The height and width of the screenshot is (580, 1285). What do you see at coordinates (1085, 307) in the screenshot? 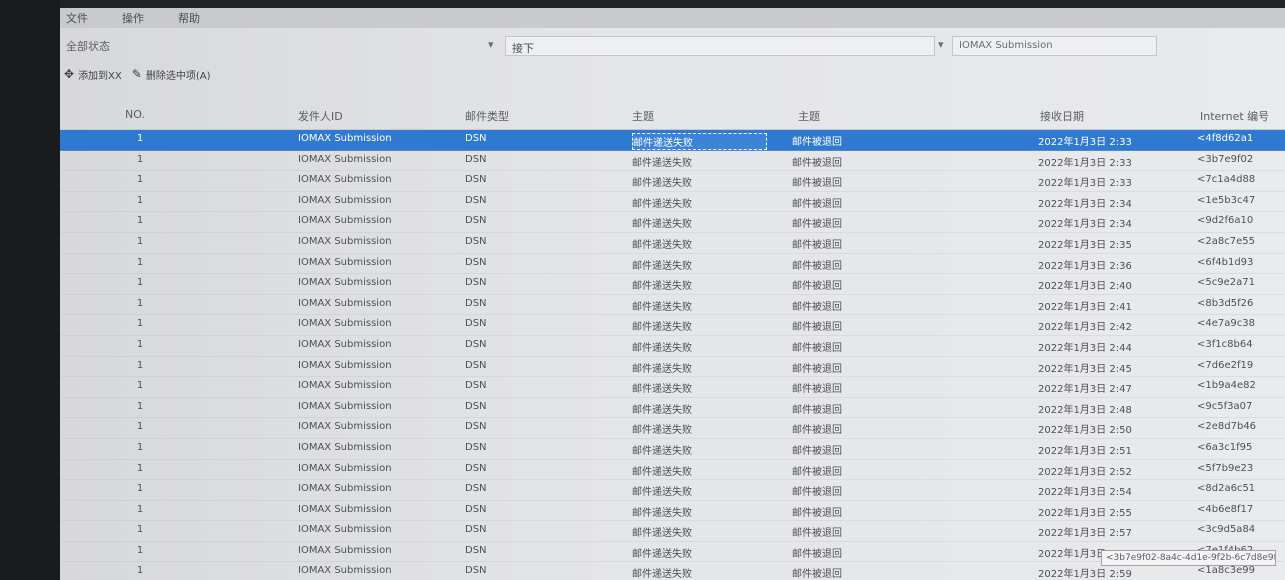
I see `row-time: 2022年1月3日 2:41` at bounding box center [1085, 307].